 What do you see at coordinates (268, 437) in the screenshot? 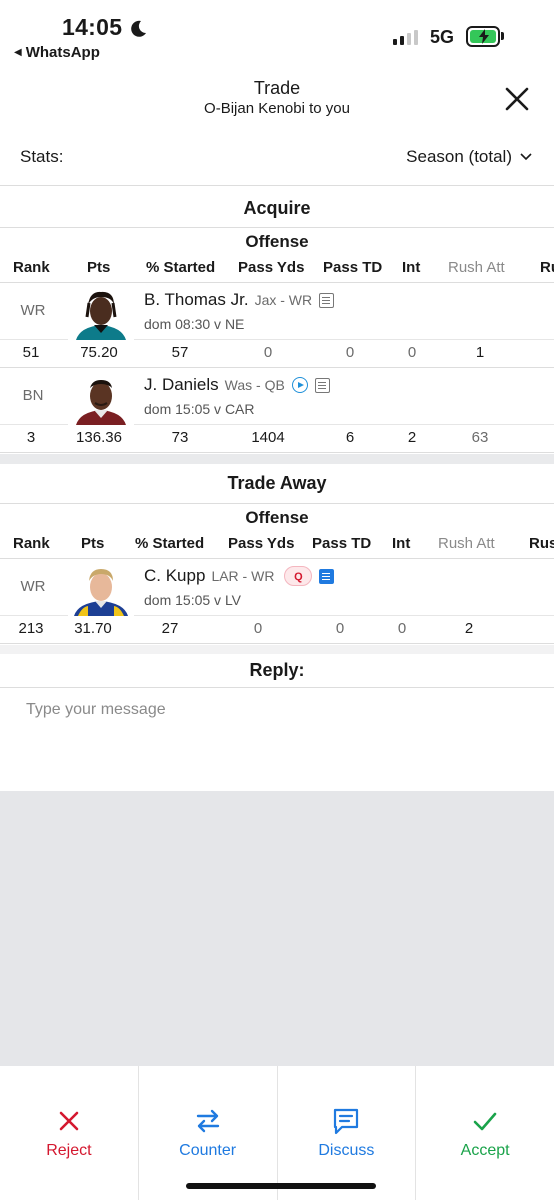
I see `stat-pass-yds: 1404` at bounding box center [268, 437].